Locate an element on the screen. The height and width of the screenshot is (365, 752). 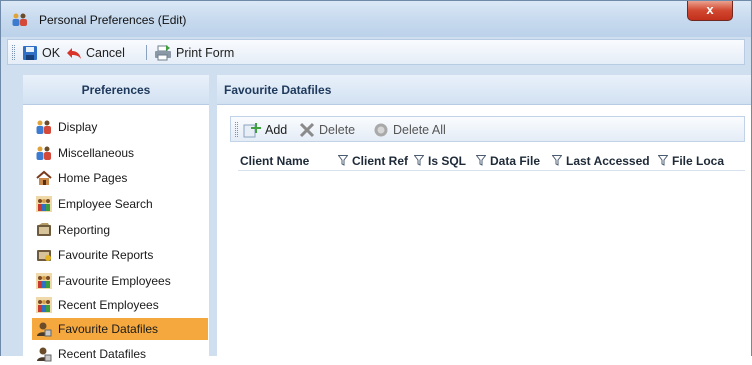
add-label: Add is located at coordinates (276, 129).